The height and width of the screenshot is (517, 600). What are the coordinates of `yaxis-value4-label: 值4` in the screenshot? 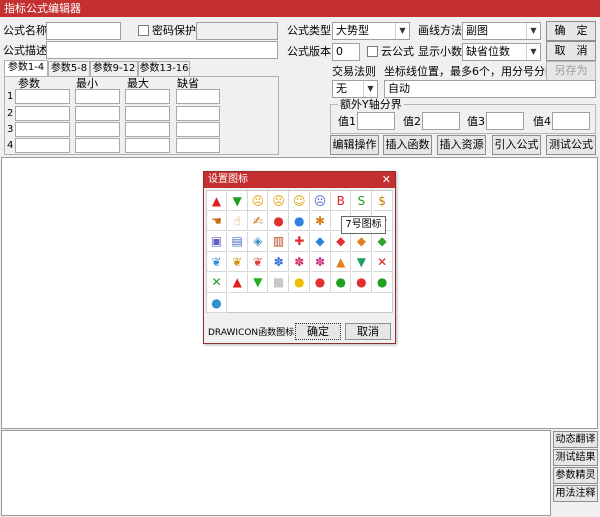 It's located at (542, 121).